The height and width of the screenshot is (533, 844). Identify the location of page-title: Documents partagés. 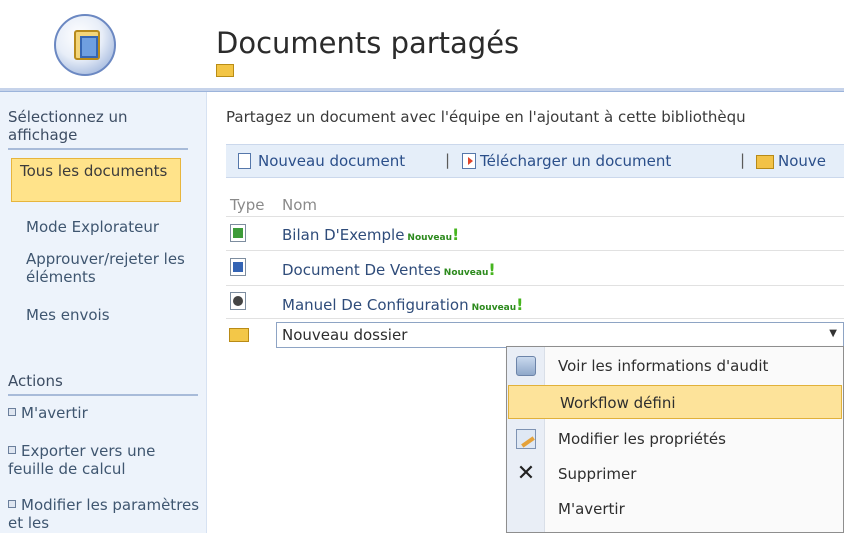
(368, 43).